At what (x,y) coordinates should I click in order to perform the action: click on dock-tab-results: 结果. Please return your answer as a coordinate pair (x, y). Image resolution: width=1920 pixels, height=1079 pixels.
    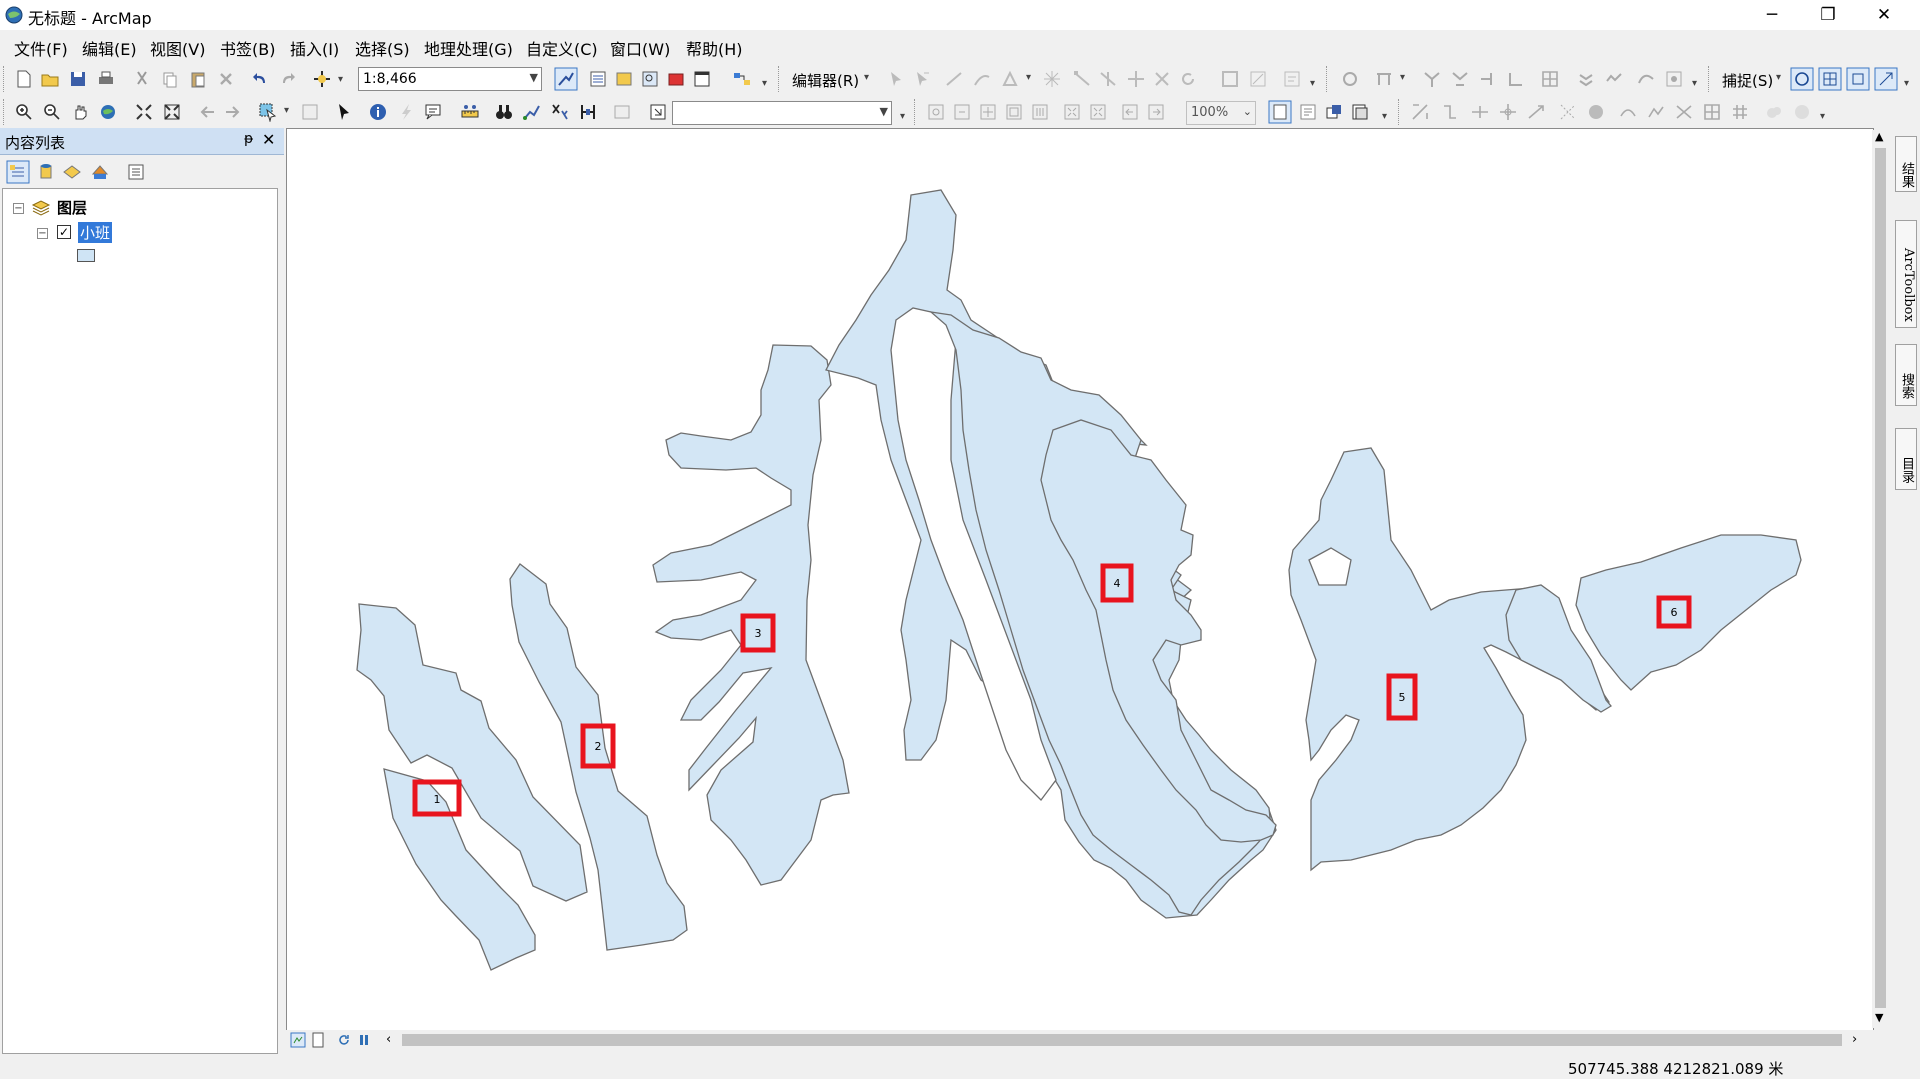
    Looking at the image, I should click on (1906, 164).